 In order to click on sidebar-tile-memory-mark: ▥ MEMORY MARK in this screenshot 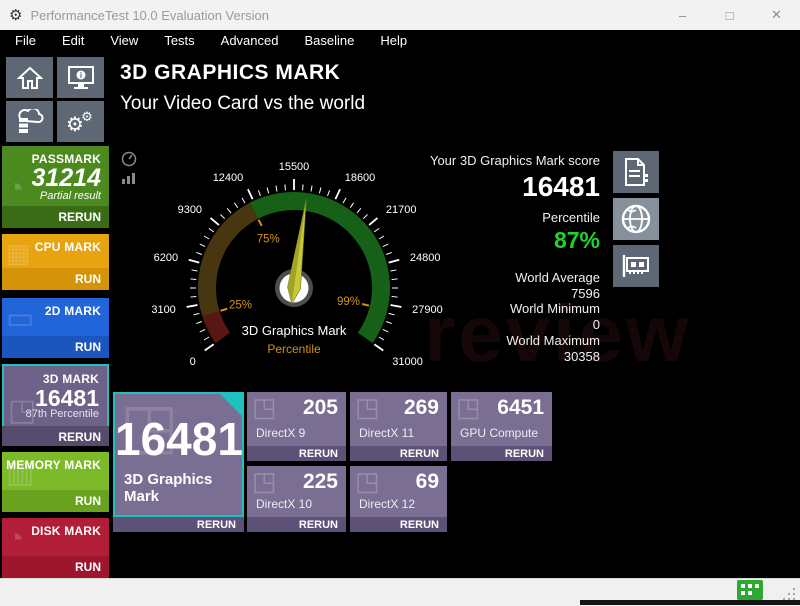, I will do `click(55, 471)`.